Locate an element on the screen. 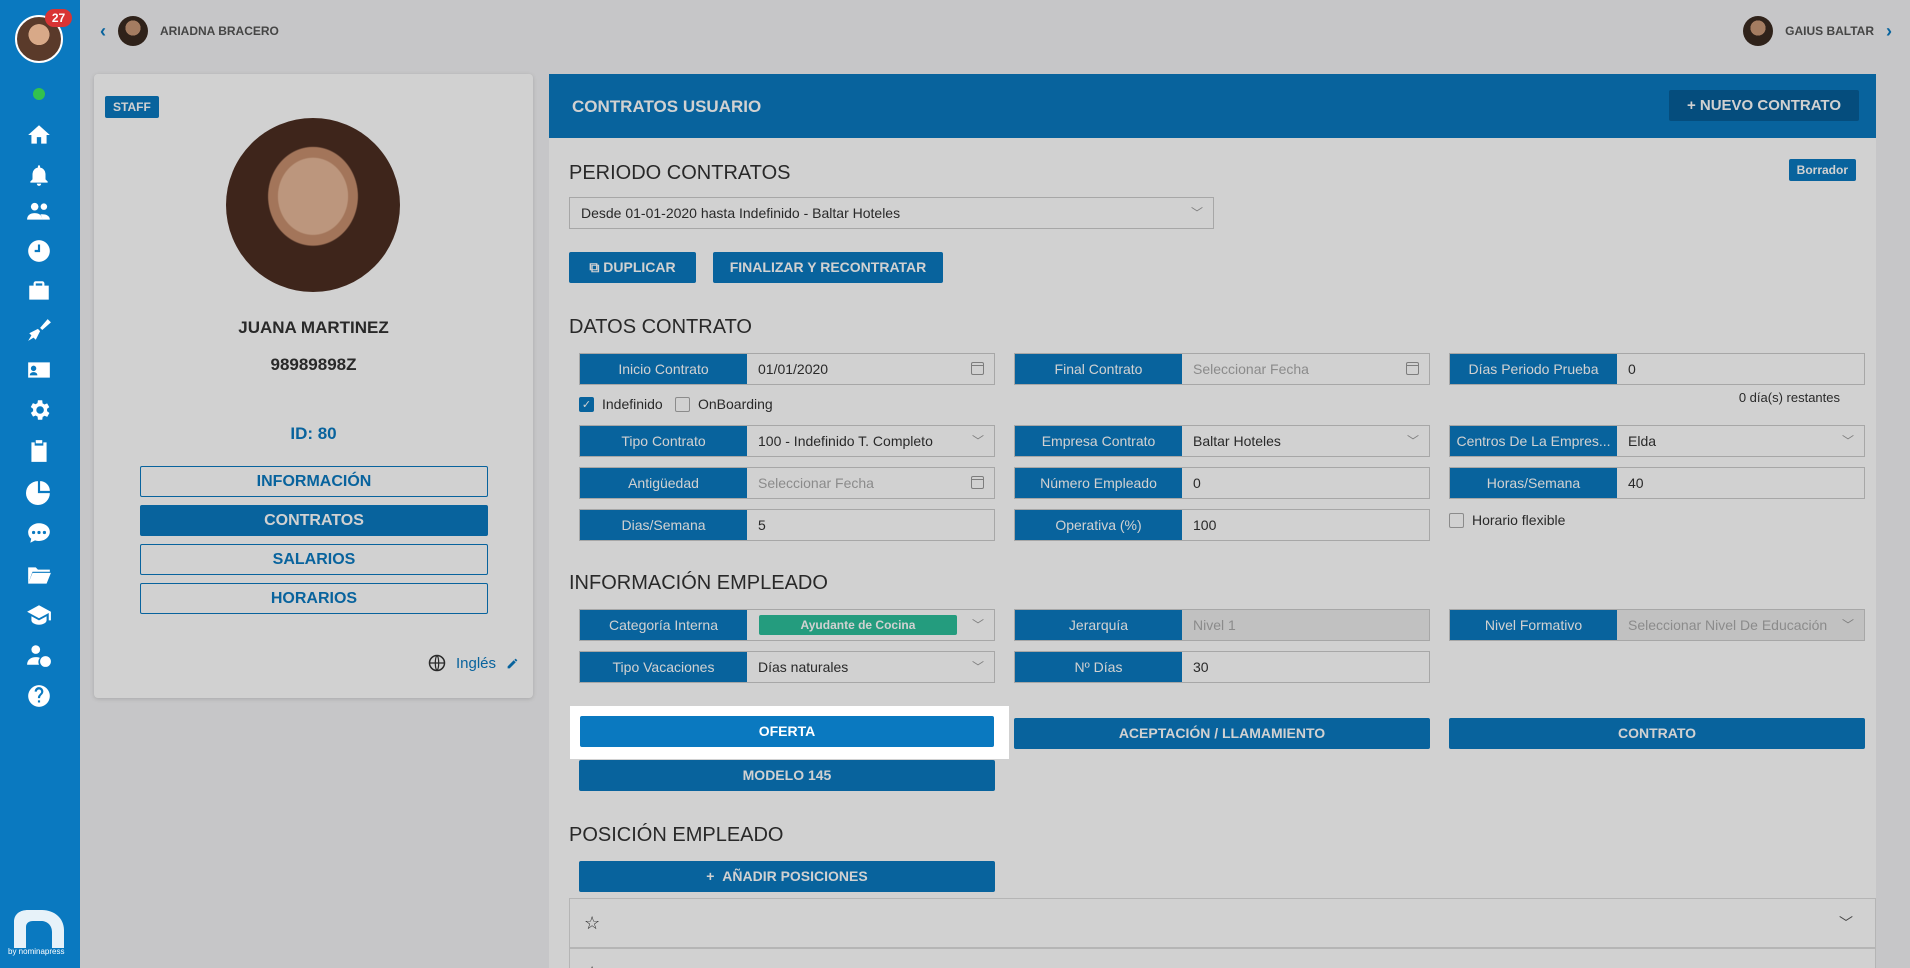  horas-semana-field: Horas/Semana 40 is located at coordinates (1657, 483).